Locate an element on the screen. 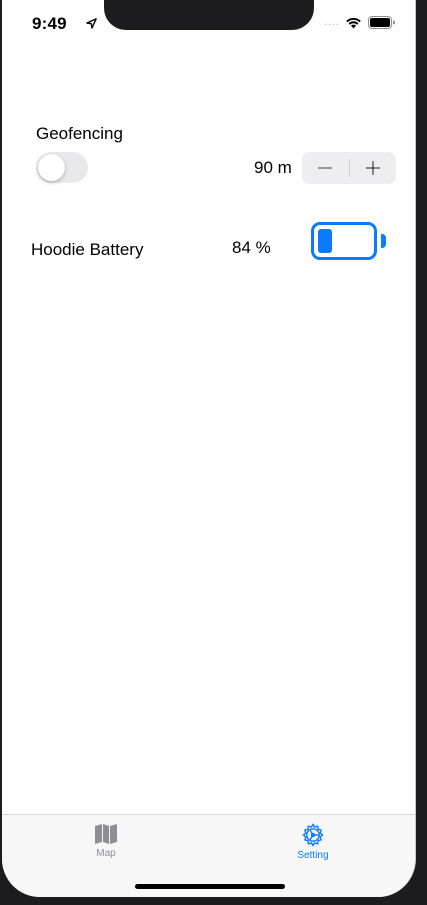  stepper-decrement-button is located at coordinates (325, 168).